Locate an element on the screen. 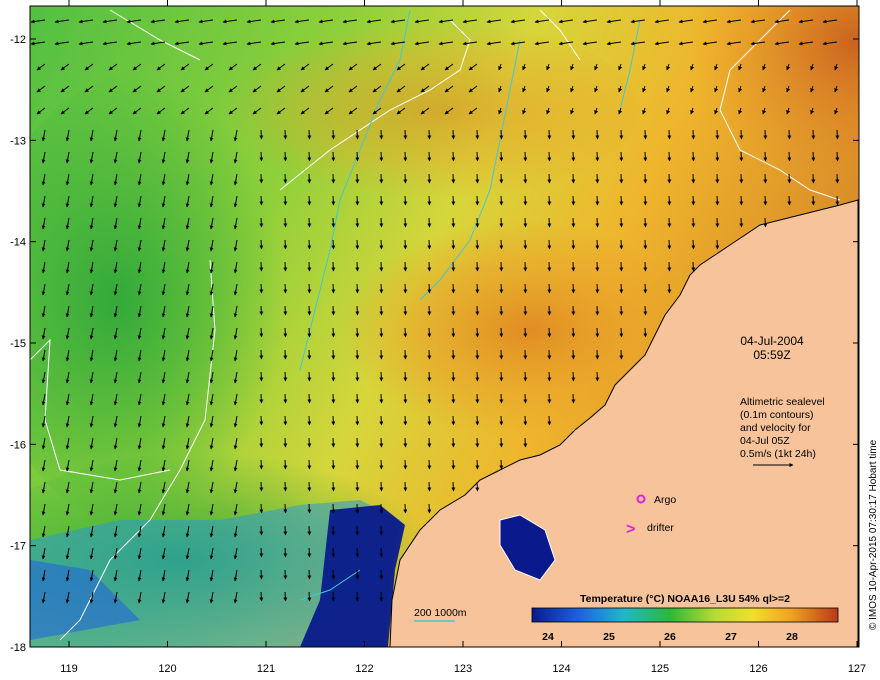  drifter-label: drifter is located at coordinates (660, 528).